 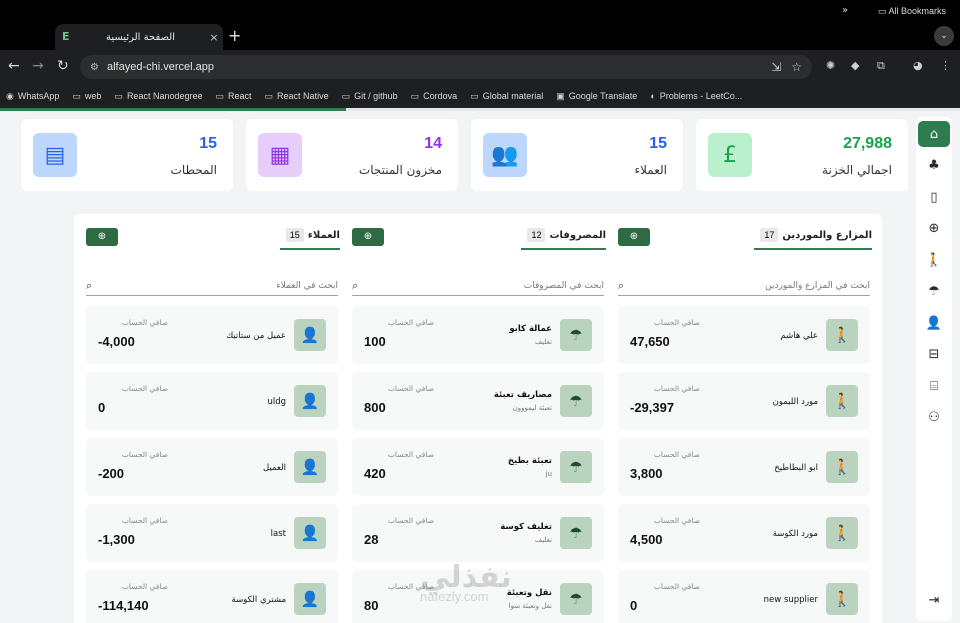 I want to click on tab-title: الصفحة الرئيسية, so click(x=140, y=37).